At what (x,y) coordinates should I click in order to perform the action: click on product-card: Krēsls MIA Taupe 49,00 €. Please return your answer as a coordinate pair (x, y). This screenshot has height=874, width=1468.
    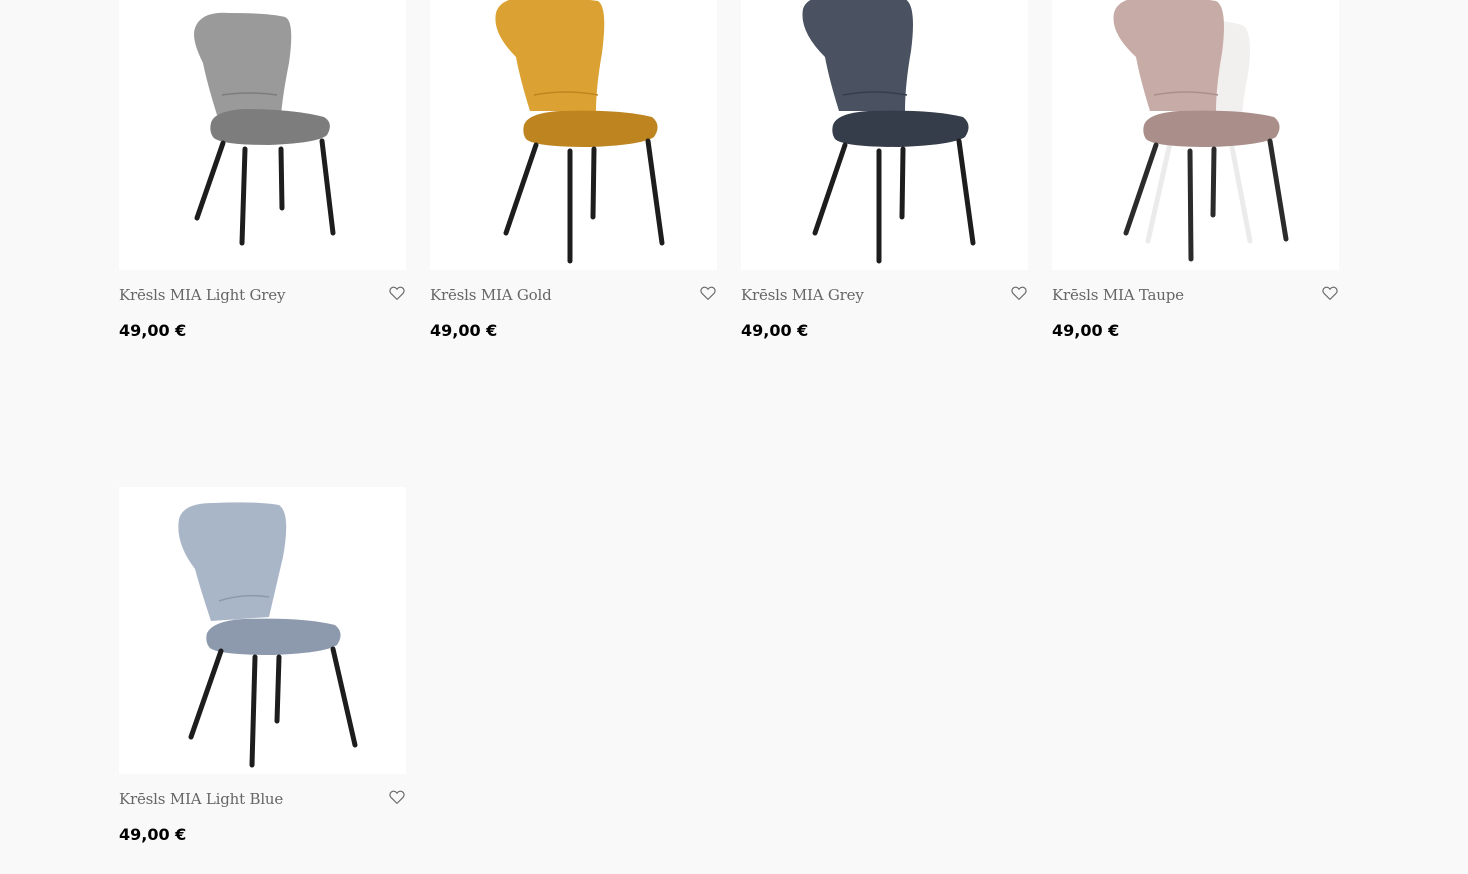
    Looking at the image, I should click on (1195, 185).